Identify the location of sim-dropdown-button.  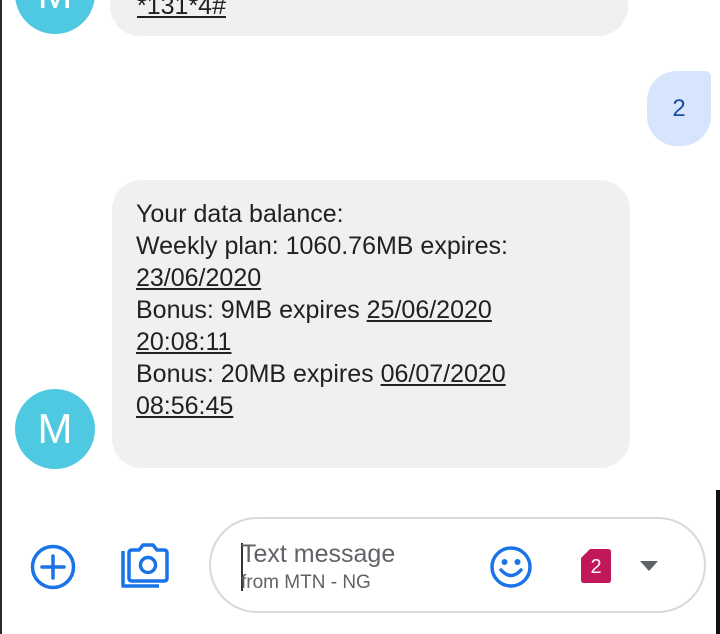
(649, 566).